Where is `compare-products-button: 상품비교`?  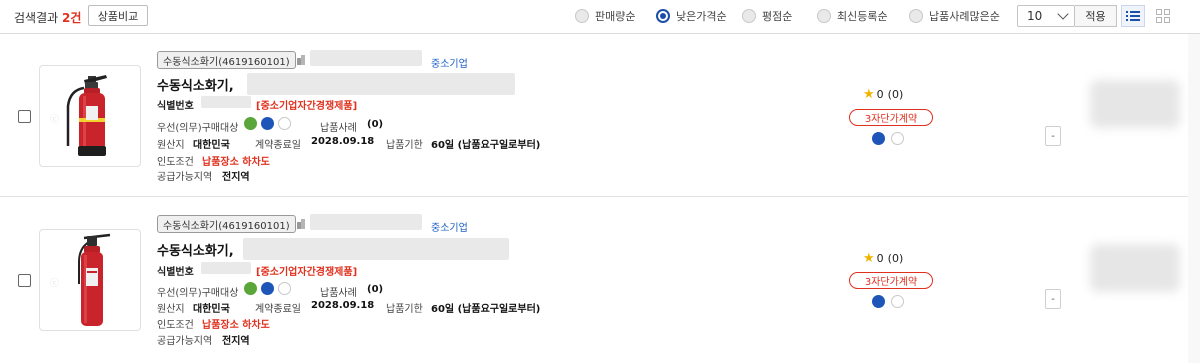 compare-products-button: 상품비교 is located at coordinates (118, 15).